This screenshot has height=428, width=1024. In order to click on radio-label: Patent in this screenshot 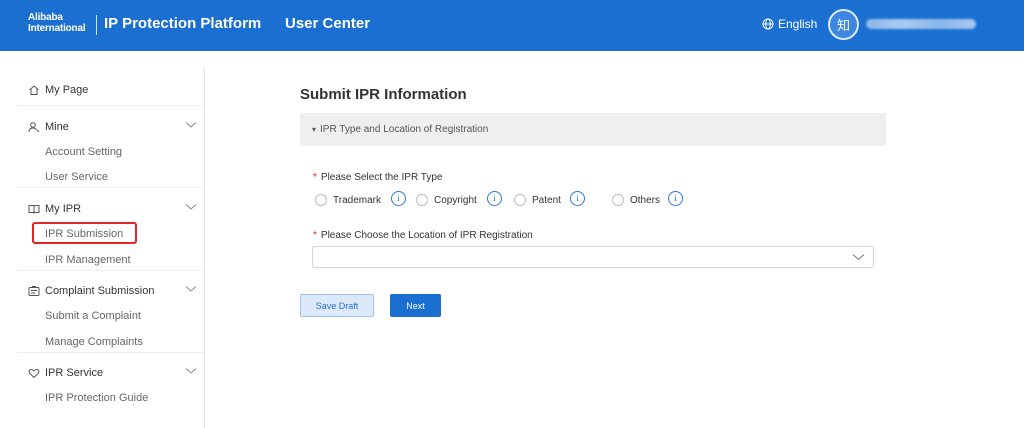, I will do `click(546, 200)`.